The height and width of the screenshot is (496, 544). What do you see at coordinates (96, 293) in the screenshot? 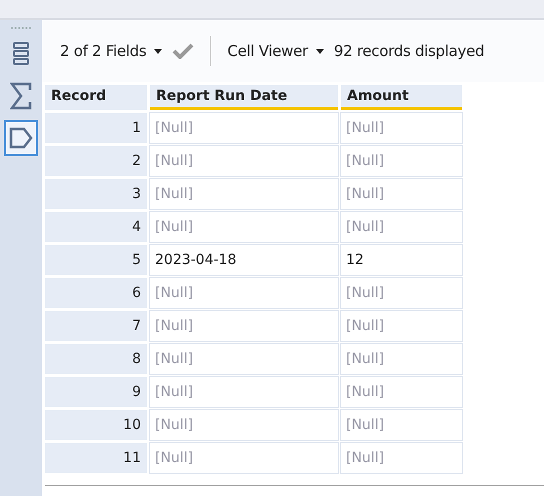
I see `record-number: 6` at bounding box center [96, 293].